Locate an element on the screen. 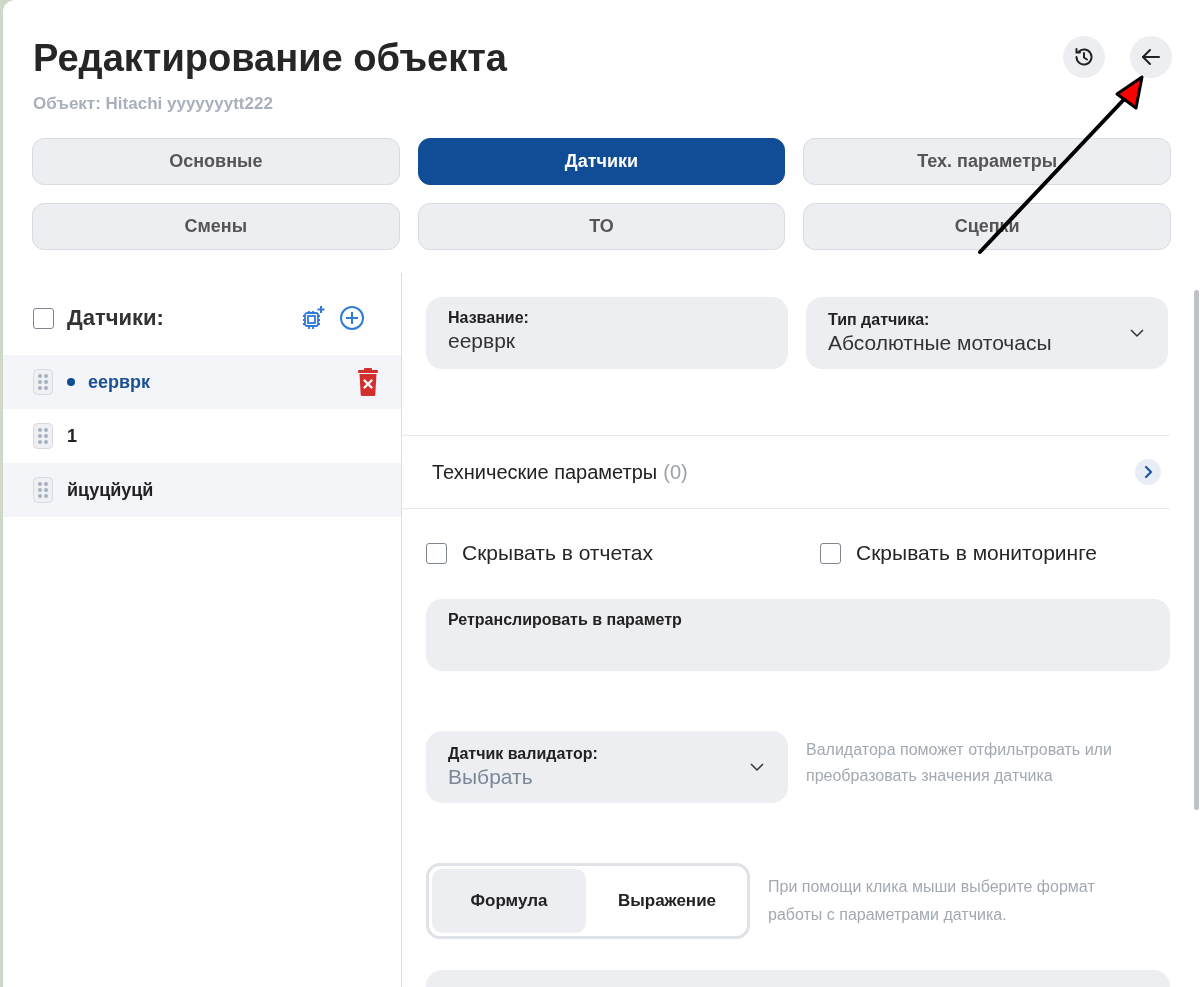 This screenshot has height=987, width=1200. checkbox-label: Скрывать в мониторинге is located at coordinates (977, 553).